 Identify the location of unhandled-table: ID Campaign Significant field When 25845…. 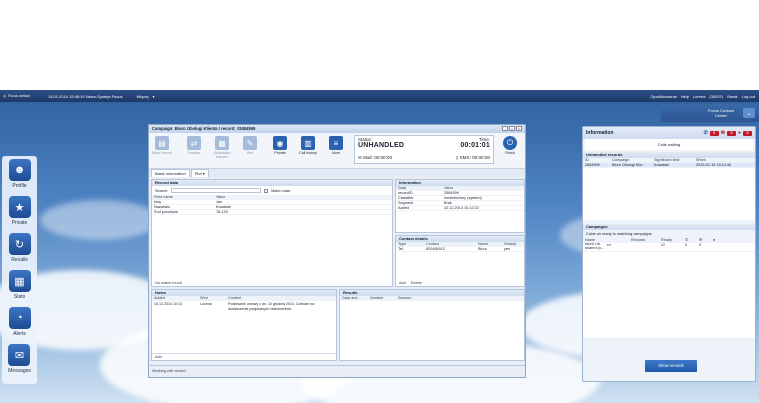
(669, 189).